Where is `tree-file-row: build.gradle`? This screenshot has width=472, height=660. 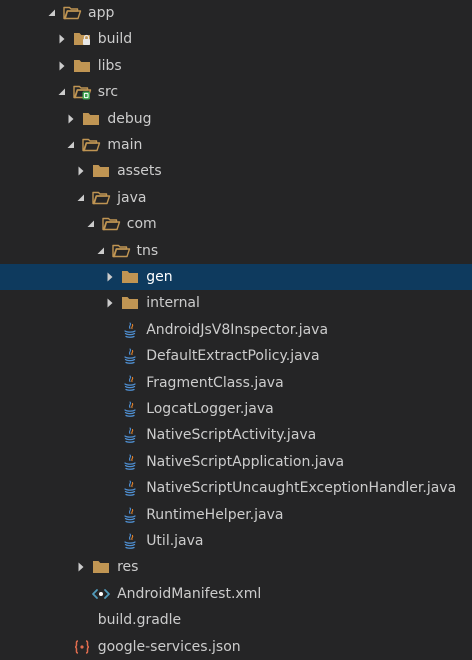 tree-file-row: build.gradle is located at coordinates (236, 620).